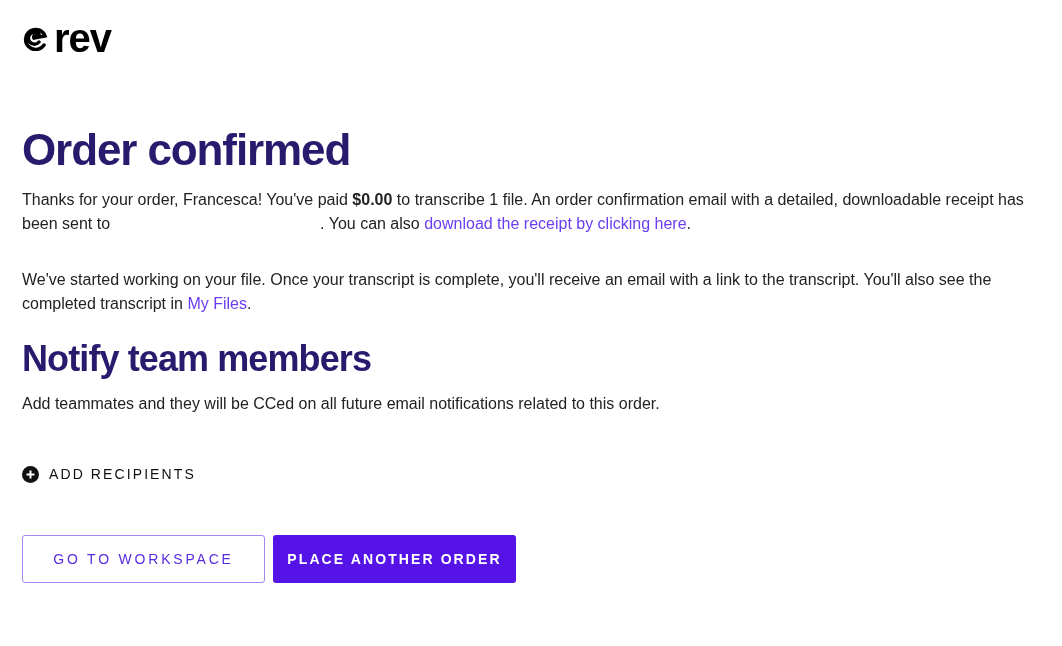  Describe the element at coordinates (197, 359) in the screenshot. I see `section-heading: Notify team members` at that location.